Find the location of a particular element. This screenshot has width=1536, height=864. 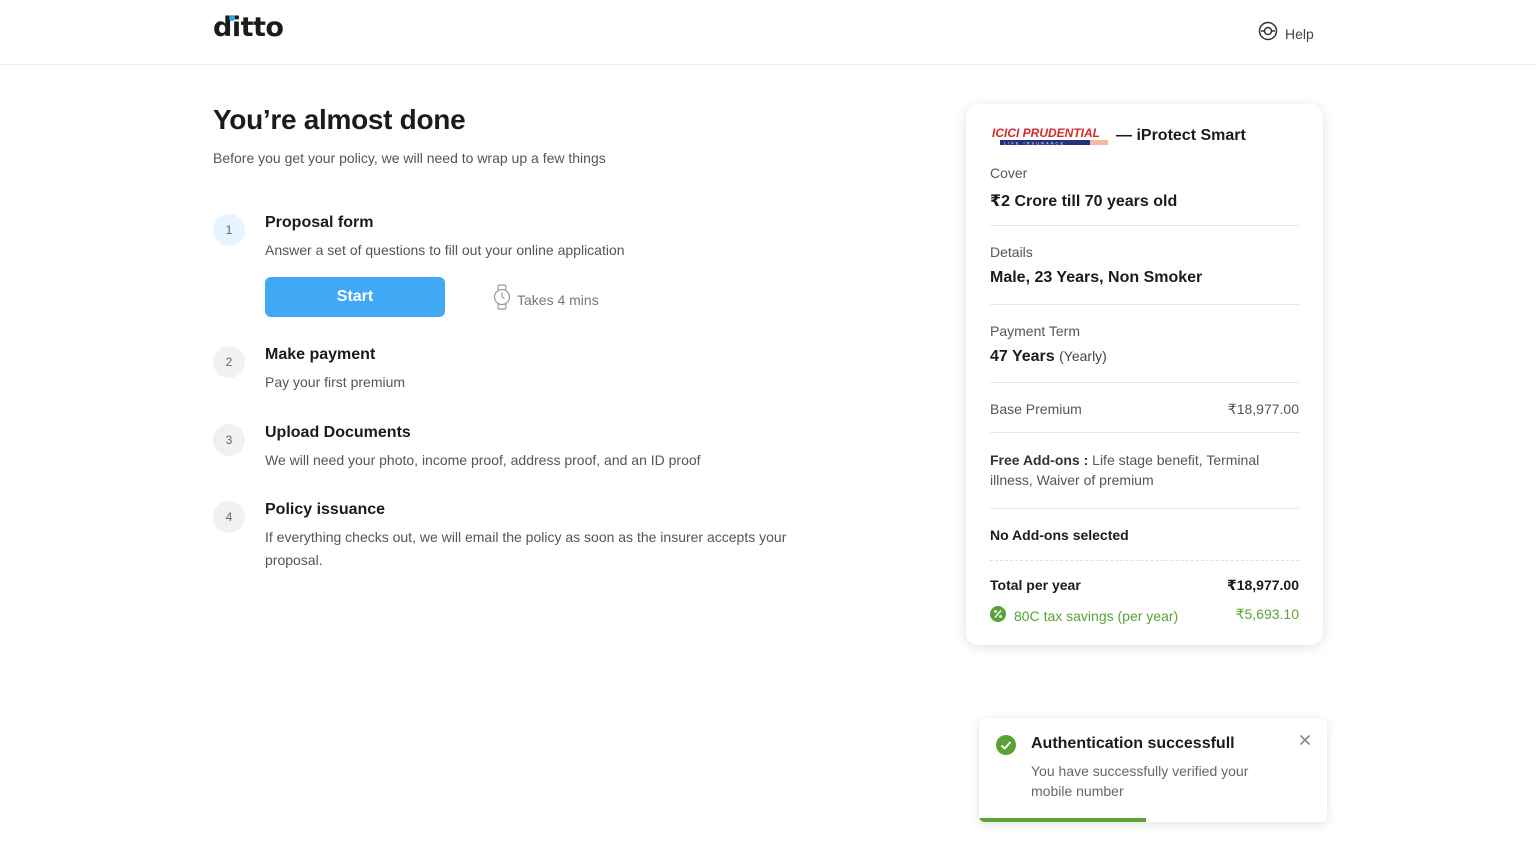

step-number: 2 is located at coordinates (229, 362).